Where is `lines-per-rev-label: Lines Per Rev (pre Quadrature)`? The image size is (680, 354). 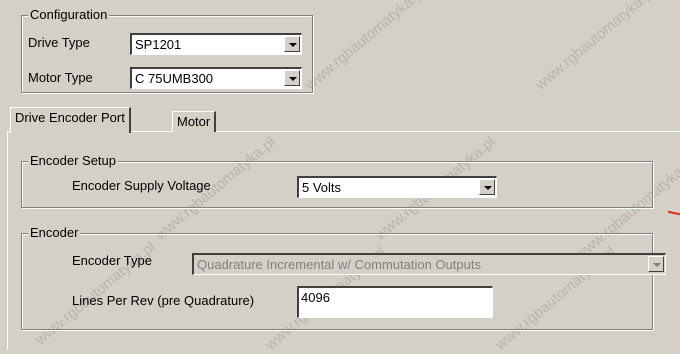 lines-per-rev-label: Lines Per Rev (pre Quadrature) is located at coordinates (163, 300).